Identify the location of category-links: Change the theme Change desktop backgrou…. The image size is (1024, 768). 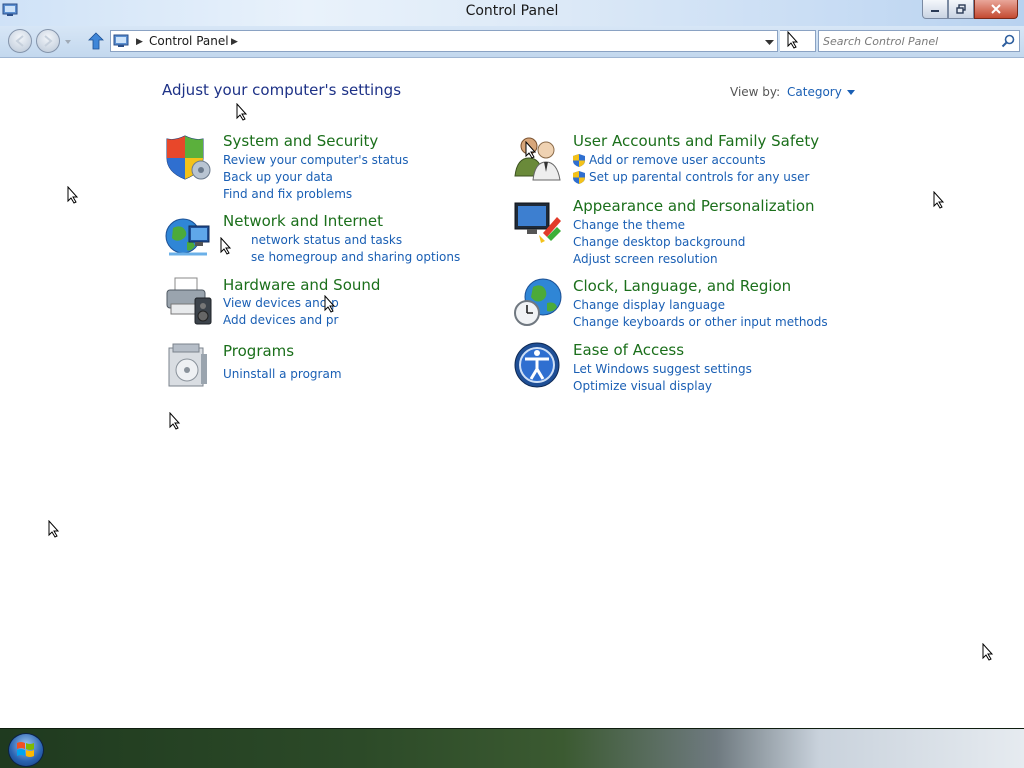
(659, 242).